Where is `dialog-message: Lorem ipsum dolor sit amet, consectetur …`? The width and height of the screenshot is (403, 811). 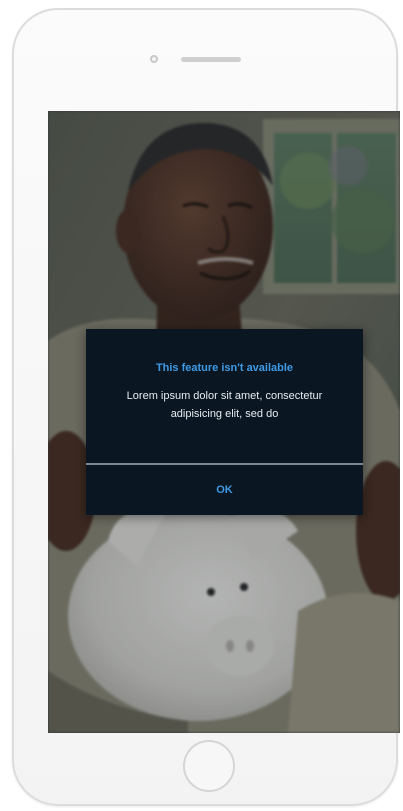 dialog-message: Lorem ipsum dolor sit amet, consectetur … is located at coordinates (224, 405).